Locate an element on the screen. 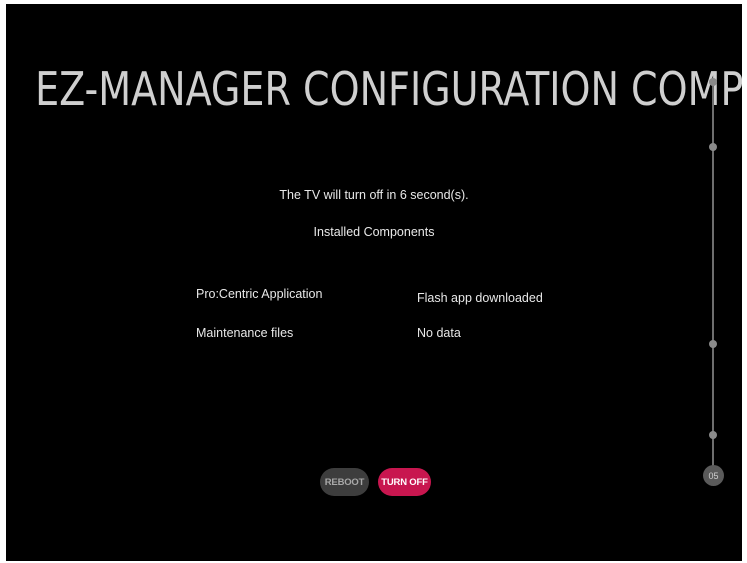 This screenshot has height=563, width=747. component-name: Maintenance files is located at coordinates (245, 333).